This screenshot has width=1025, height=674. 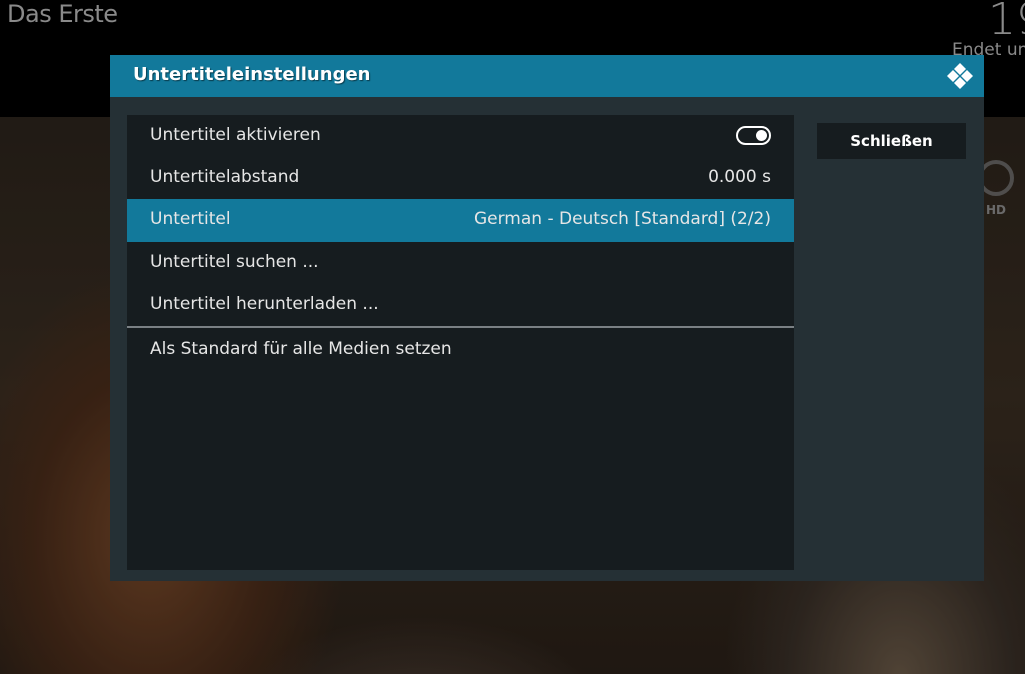 I want to click on dialog-title: Untertiteleinstellungen, so click(x=252, y=74).